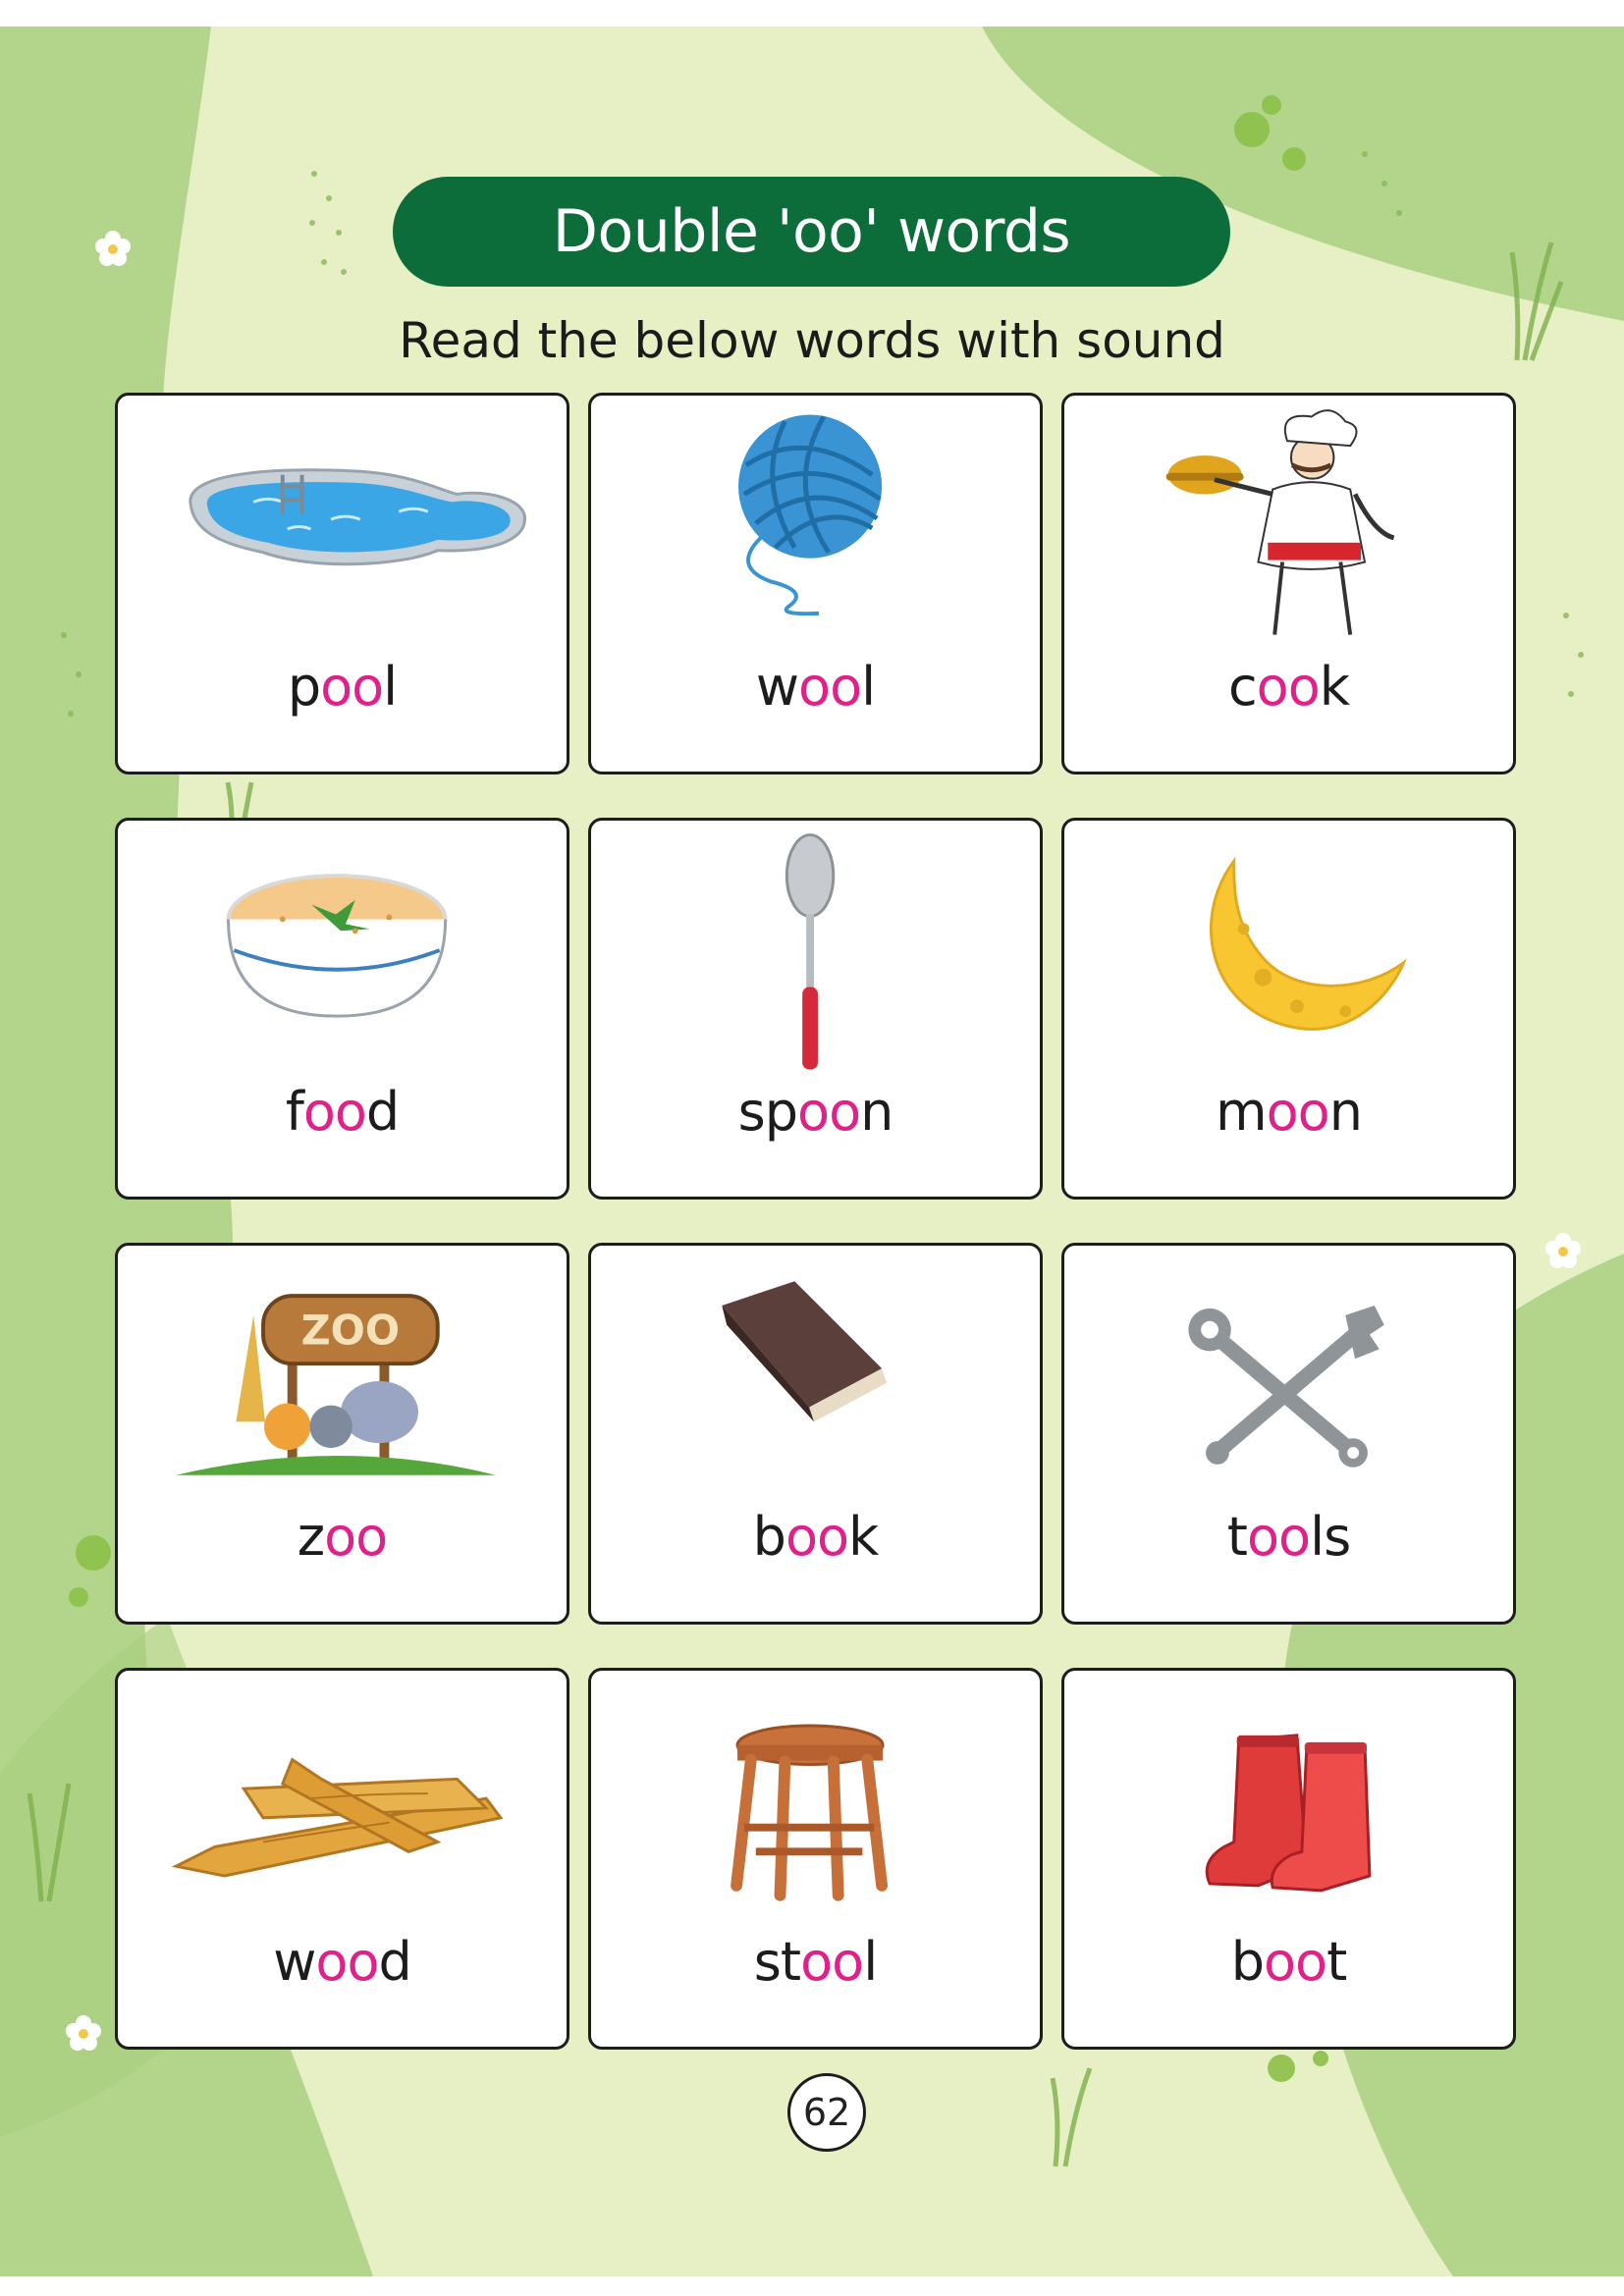 The width and height of the screenshot is (1624, 2296). Describe the element at coordinates (816, 1537) in the screenshot. I see `word-label: book` at that location.